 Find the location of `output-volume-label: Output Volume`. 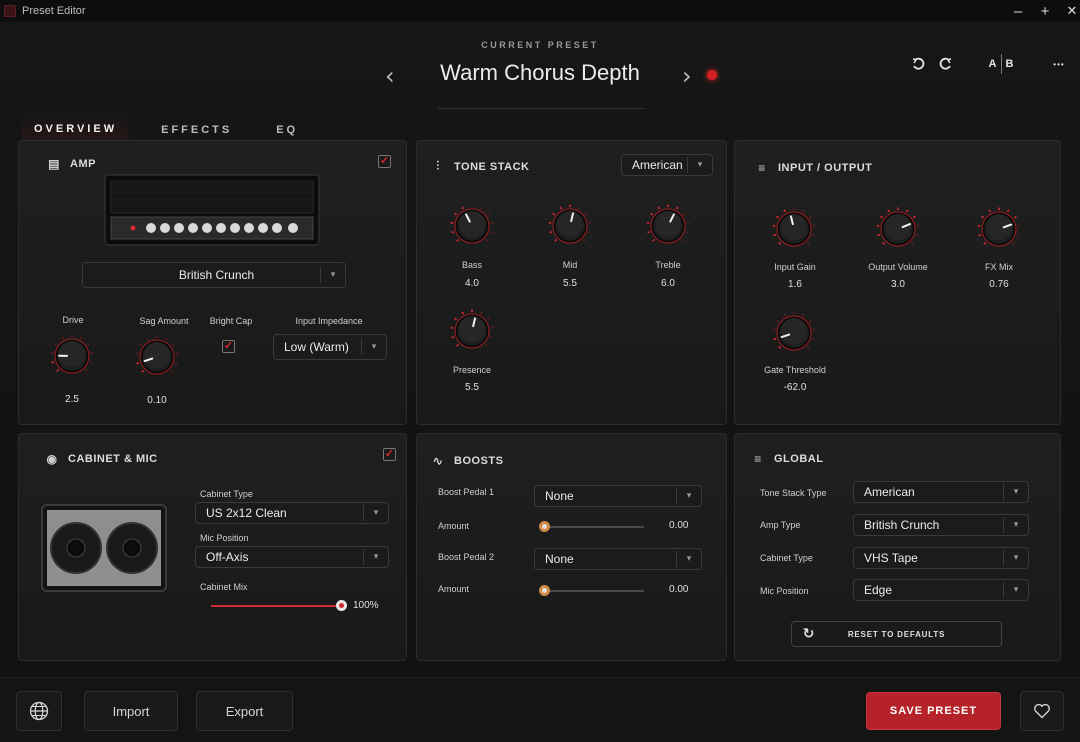

output-volume-label: Output Volume is located at coordinates (898, 267).